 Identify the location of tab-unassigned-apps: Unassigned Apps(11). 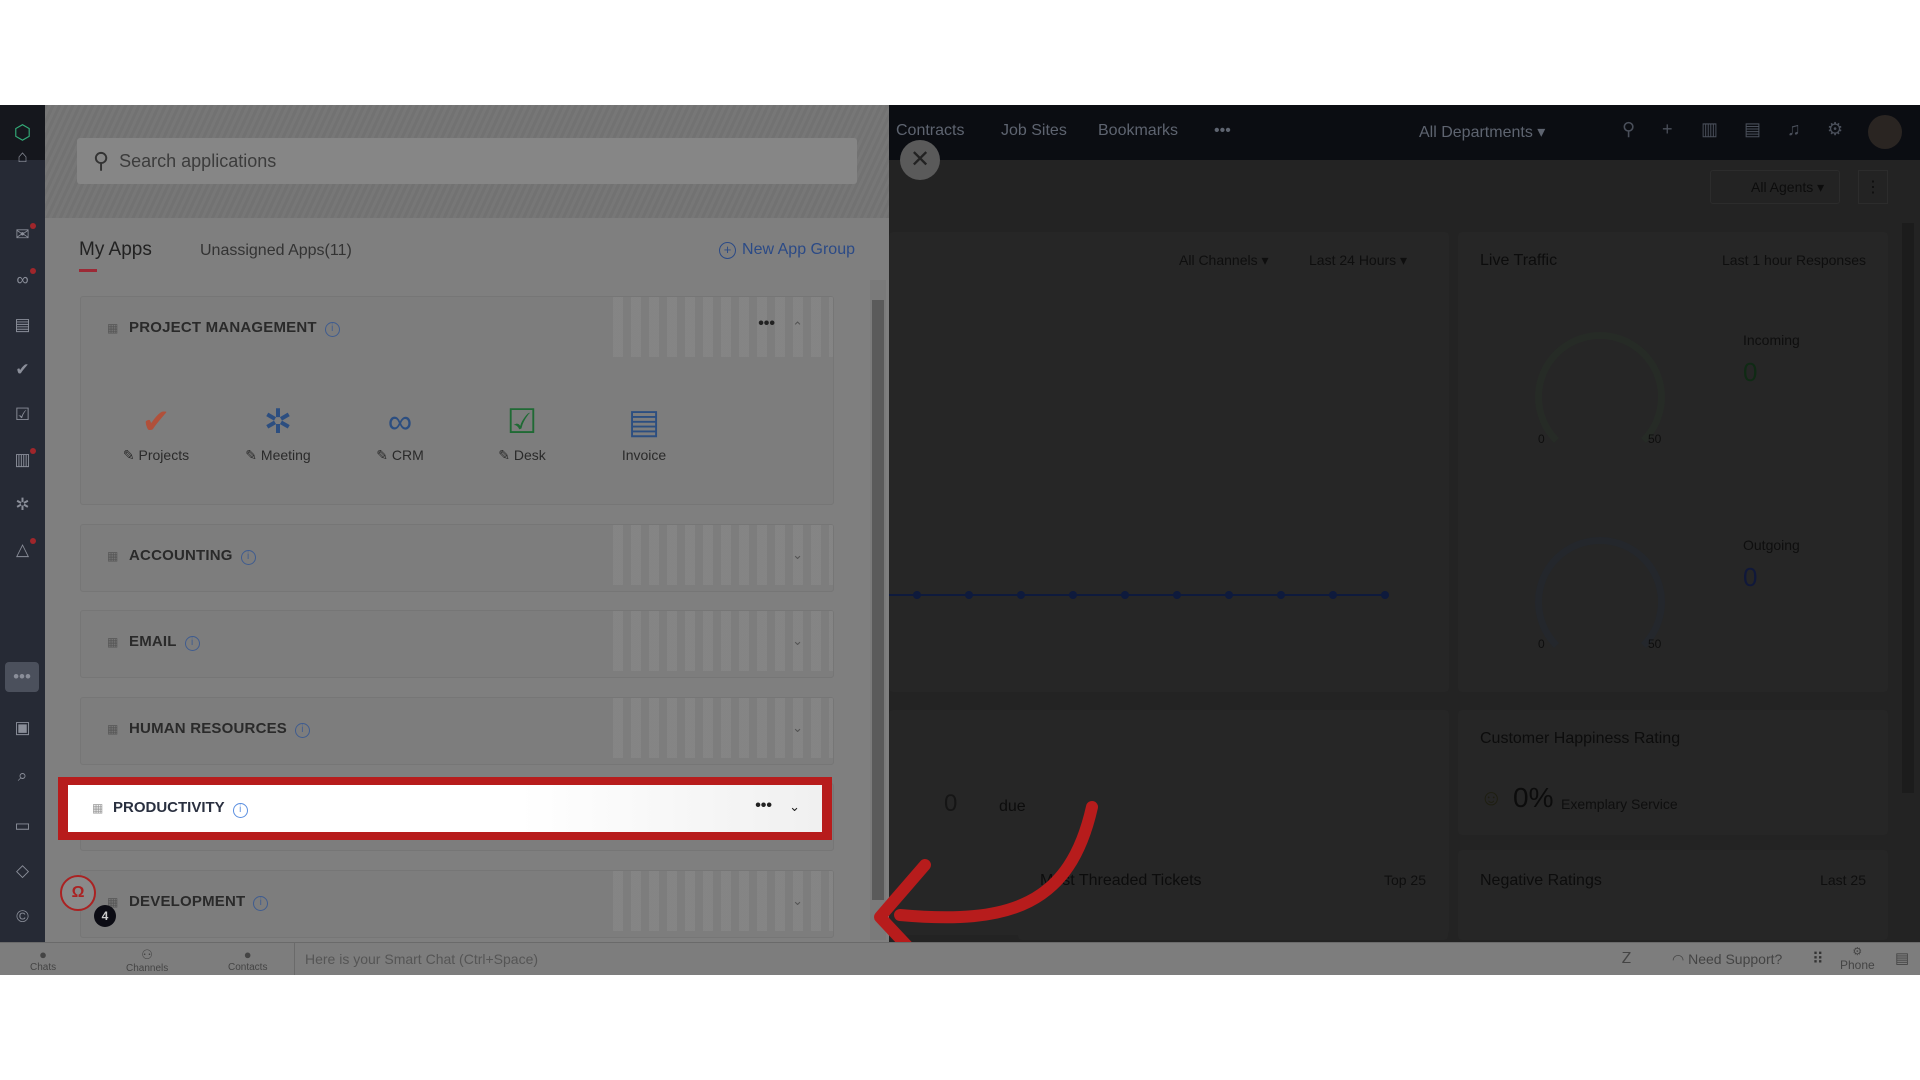
(276, 251).